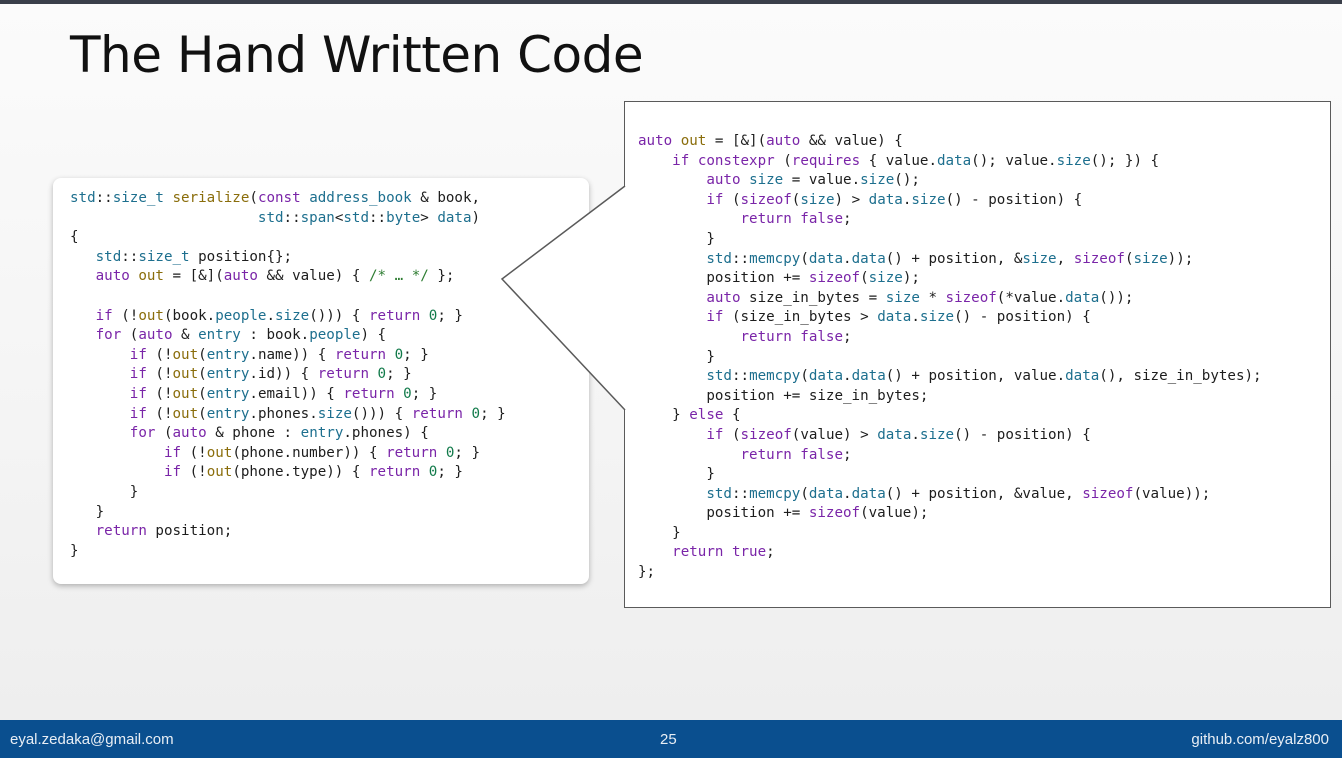 Image resolution: width=1342 pixels, height=758 pixels. What do you see at coordinates (783, 395) in the screenshot?
I see `lambda-code-line: position += size_in_bytes;` at bounding box center [783, 395].